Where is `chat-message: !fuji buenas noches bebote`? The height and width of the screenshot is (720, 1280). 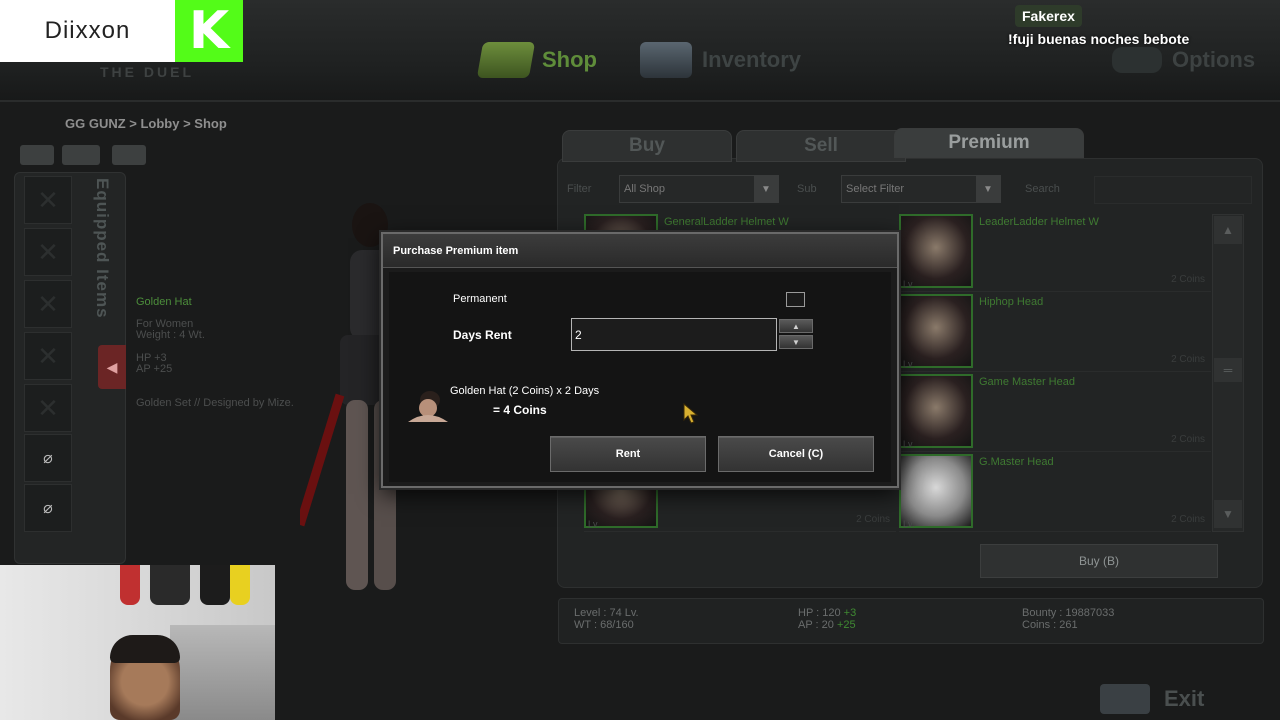 chat-message: !fuji buenas noches bebote is located at coordinates (1099, 39).